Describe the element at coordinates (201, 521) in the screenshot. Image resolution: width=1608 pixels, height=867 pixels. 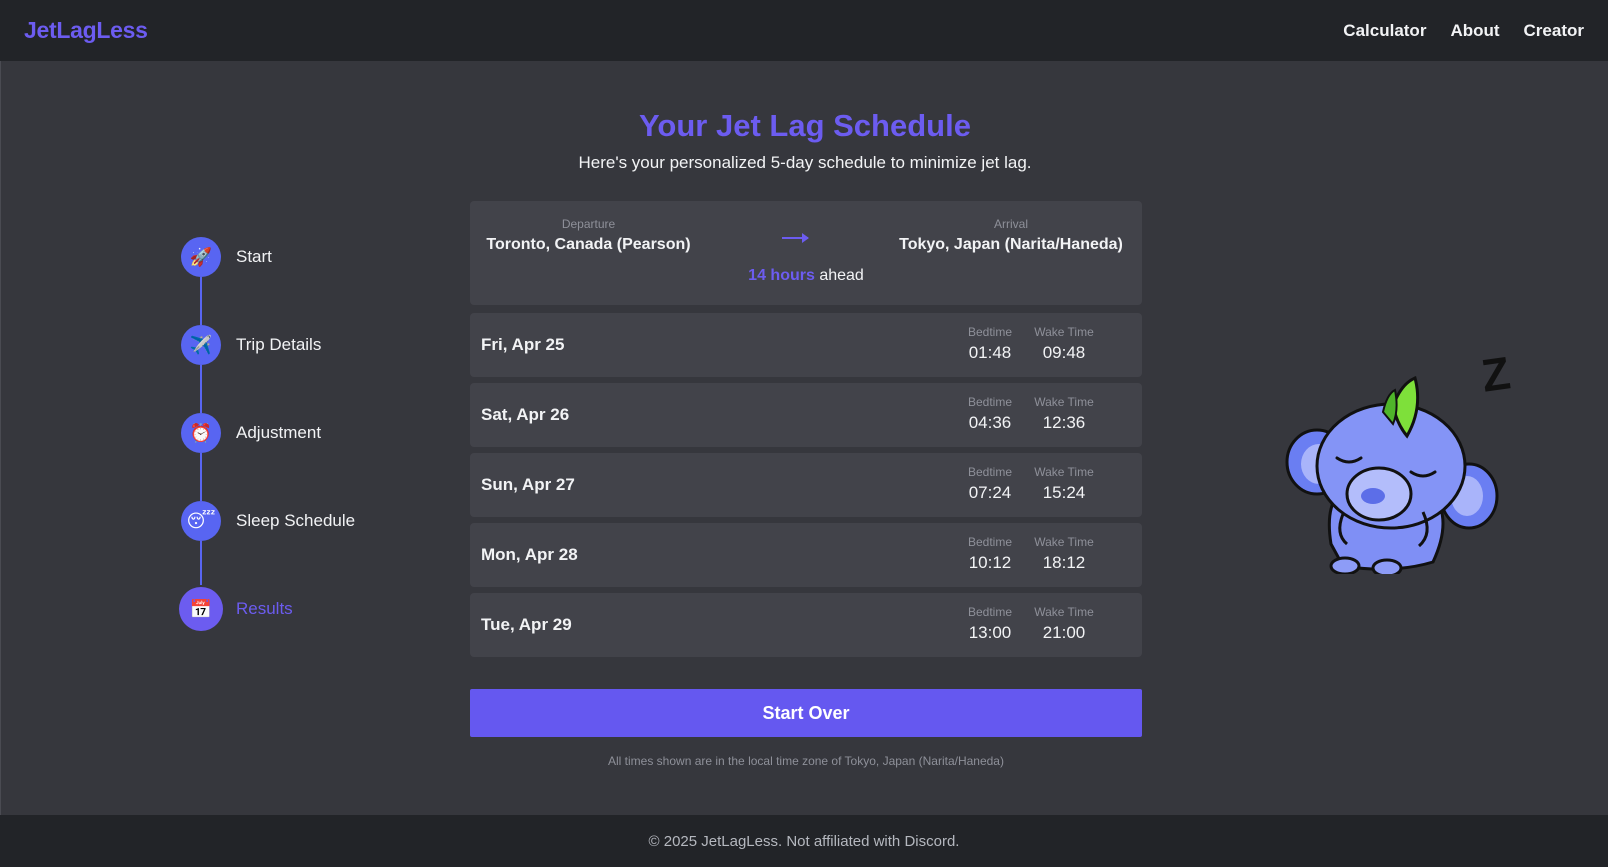
I see `sleeping-face-icon: 😴` at that location.